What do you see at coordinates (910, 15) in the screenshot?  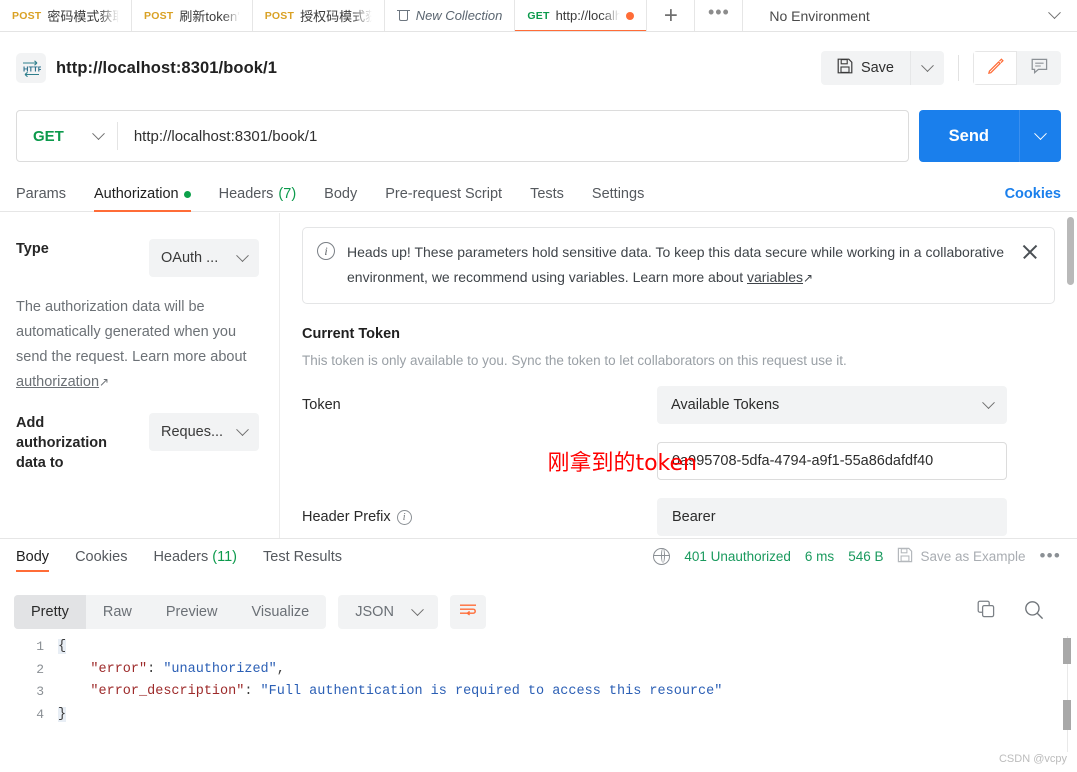 I see `environment-selector: No Environment` at bounding box center [910, 15].